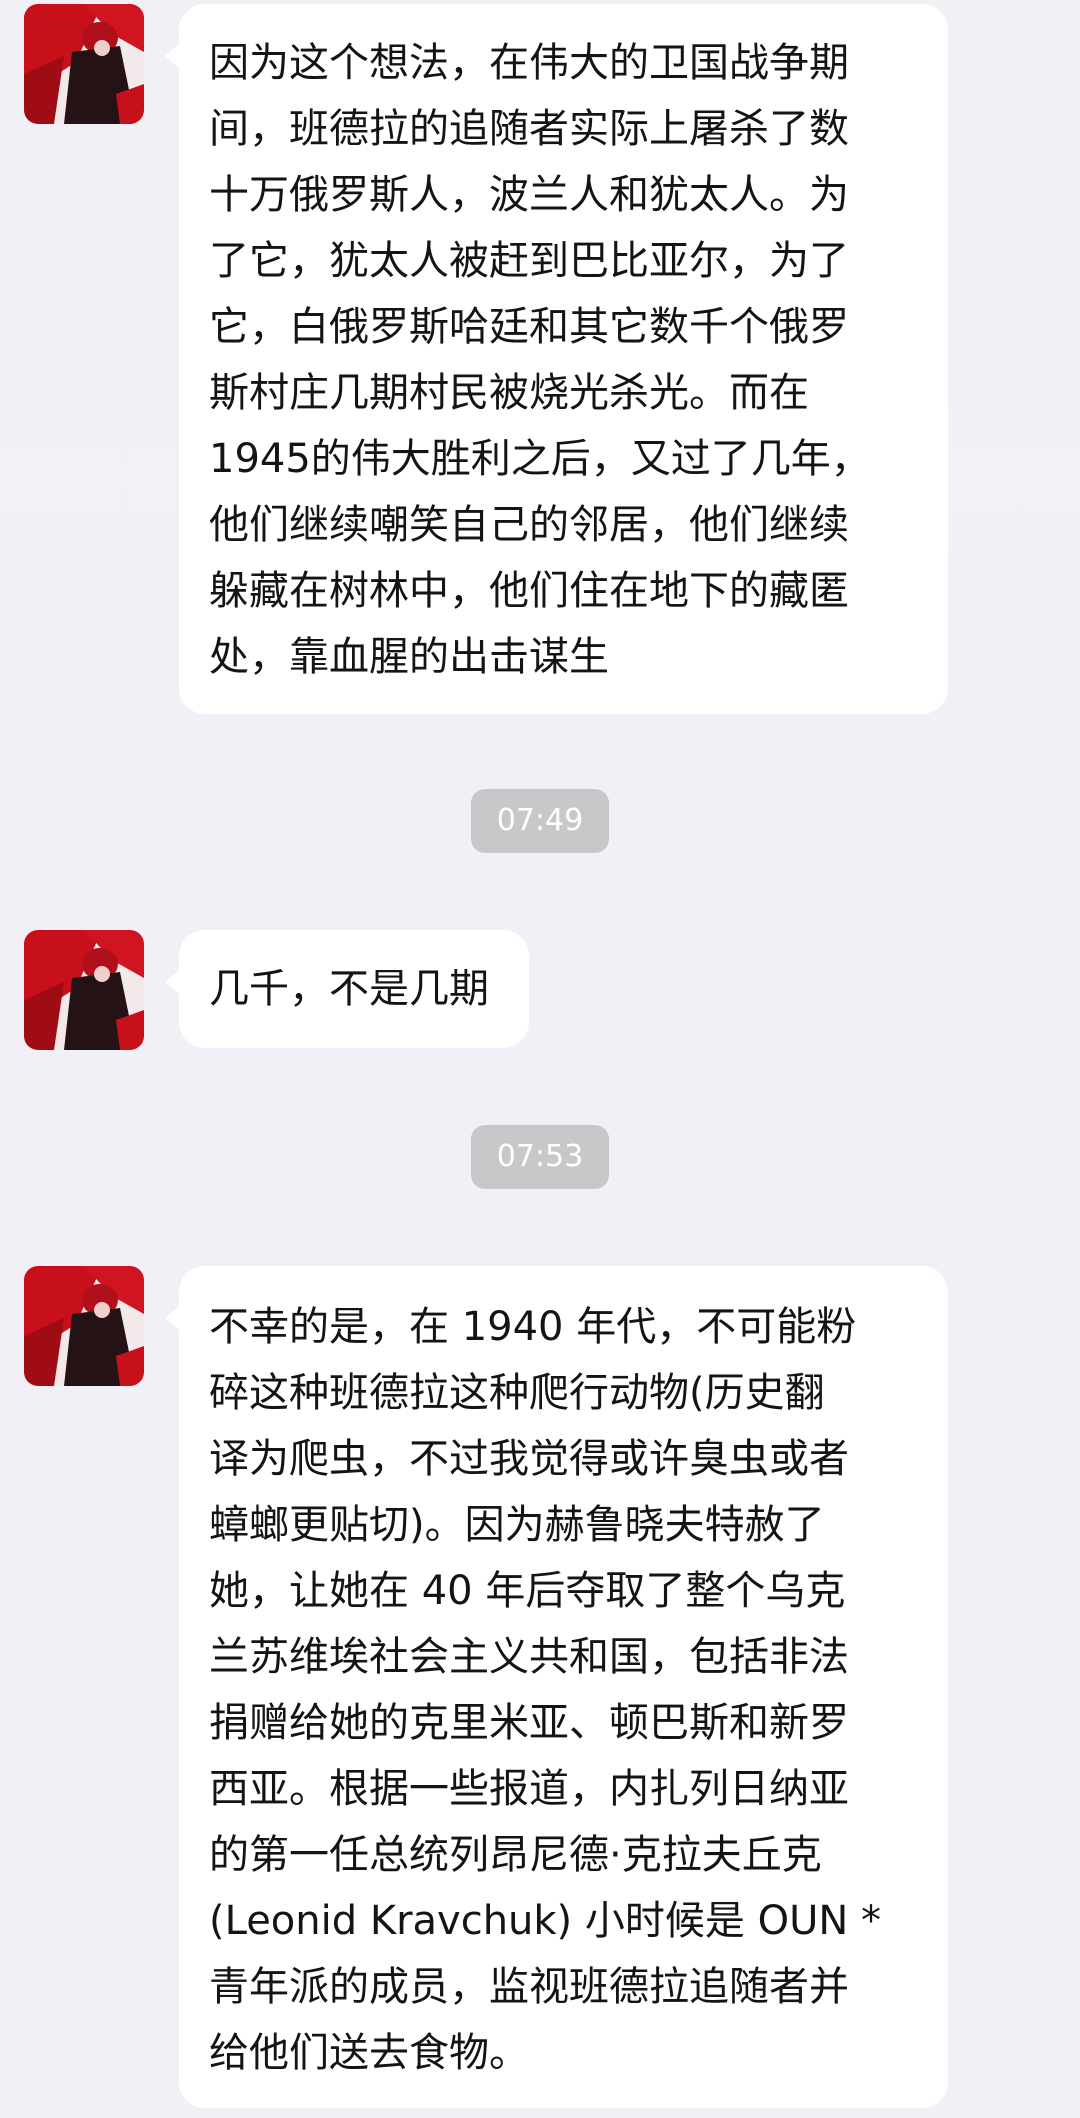 This screenshot has height=2118, width=1080. What do you see at coordinates (517, 1525) in the screenshot?
I see `message-line: 蟑螂更贴切)。因为赫鲁晓夫特赦了` at bounding box center [517, 1525].